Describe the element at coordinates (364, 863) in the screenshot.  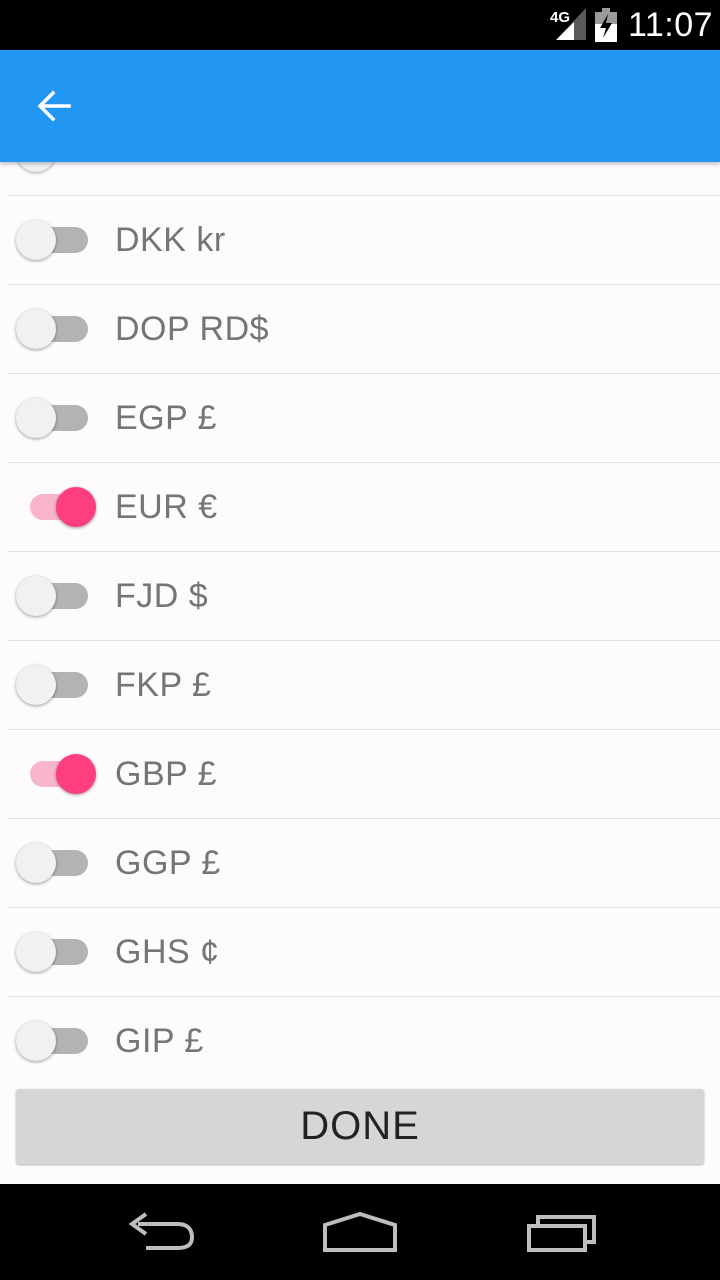
I see `list-item: GGP £` at that location.